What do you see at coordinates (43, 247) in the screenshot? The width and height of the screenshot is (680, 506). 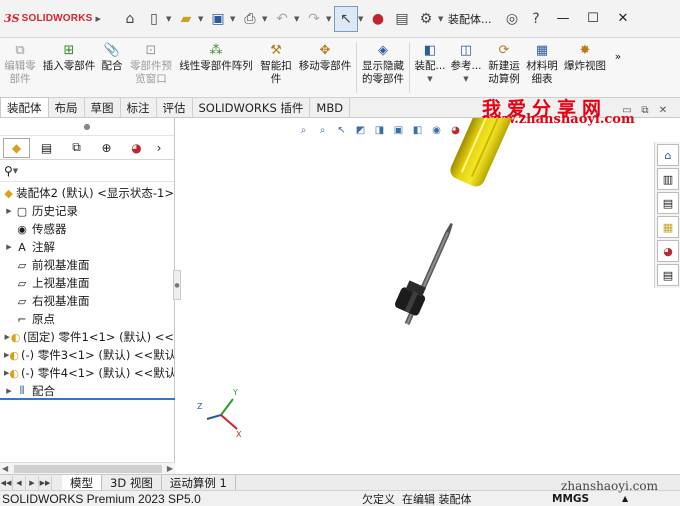 I see `tree-node-label: 注解` at bounding box center [43, 247].